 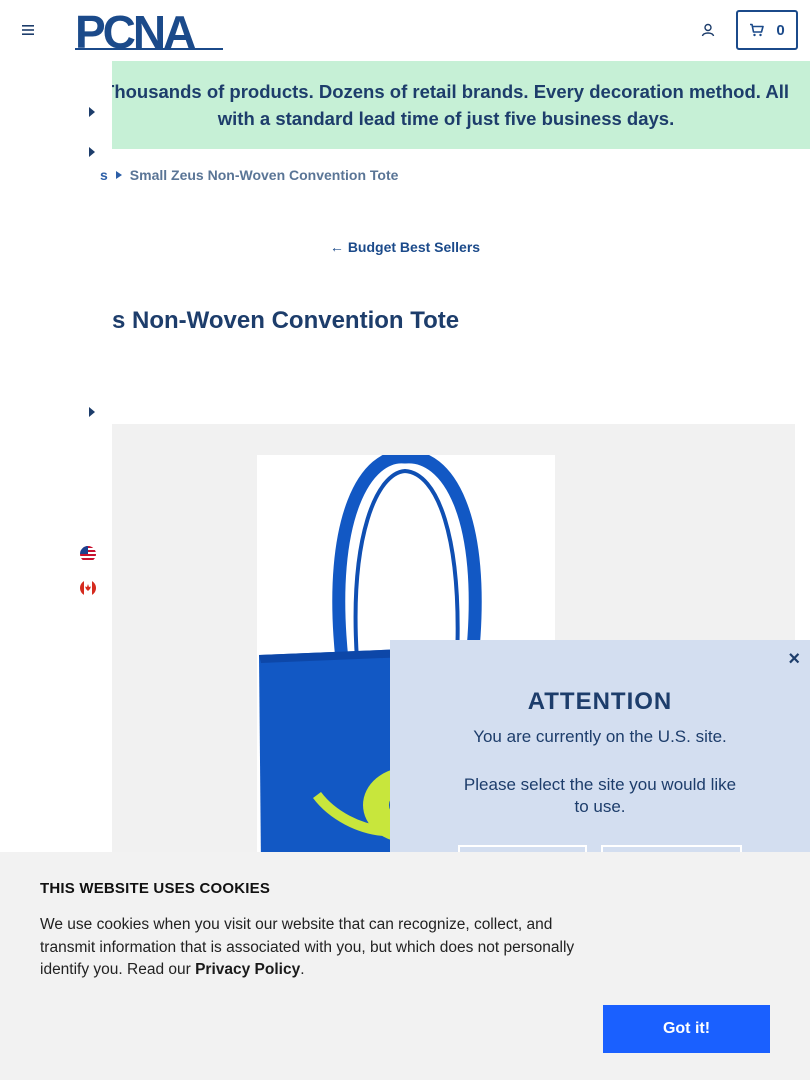 I want to click on accept-cookies-button: Got it!, so click(x=686, y=1029).